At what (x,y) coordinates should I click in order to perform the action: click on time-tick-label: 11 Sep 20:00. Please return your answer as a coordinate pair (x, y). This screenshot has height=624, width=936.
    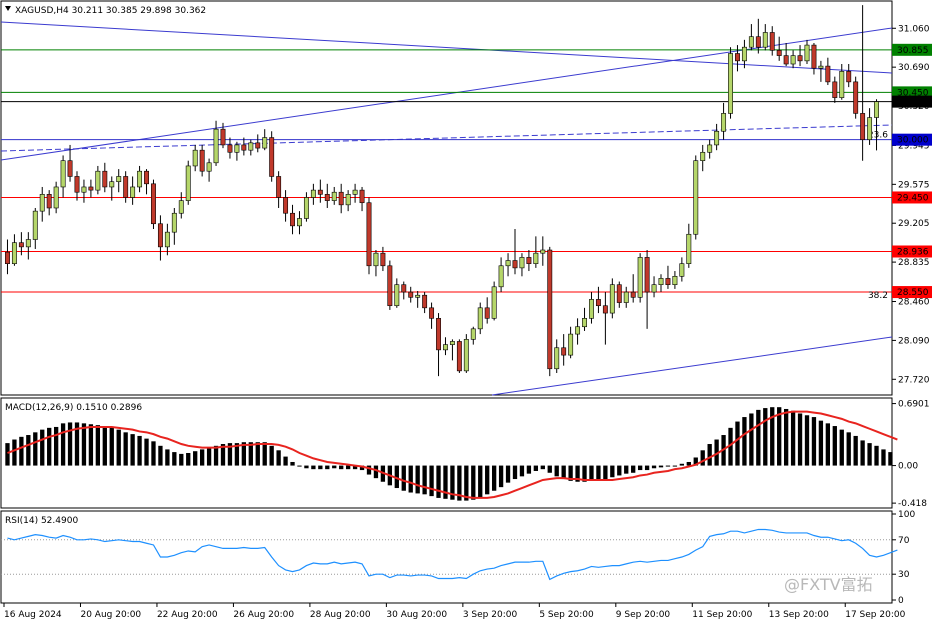
    Looking at the image, I should click on (722, 615).